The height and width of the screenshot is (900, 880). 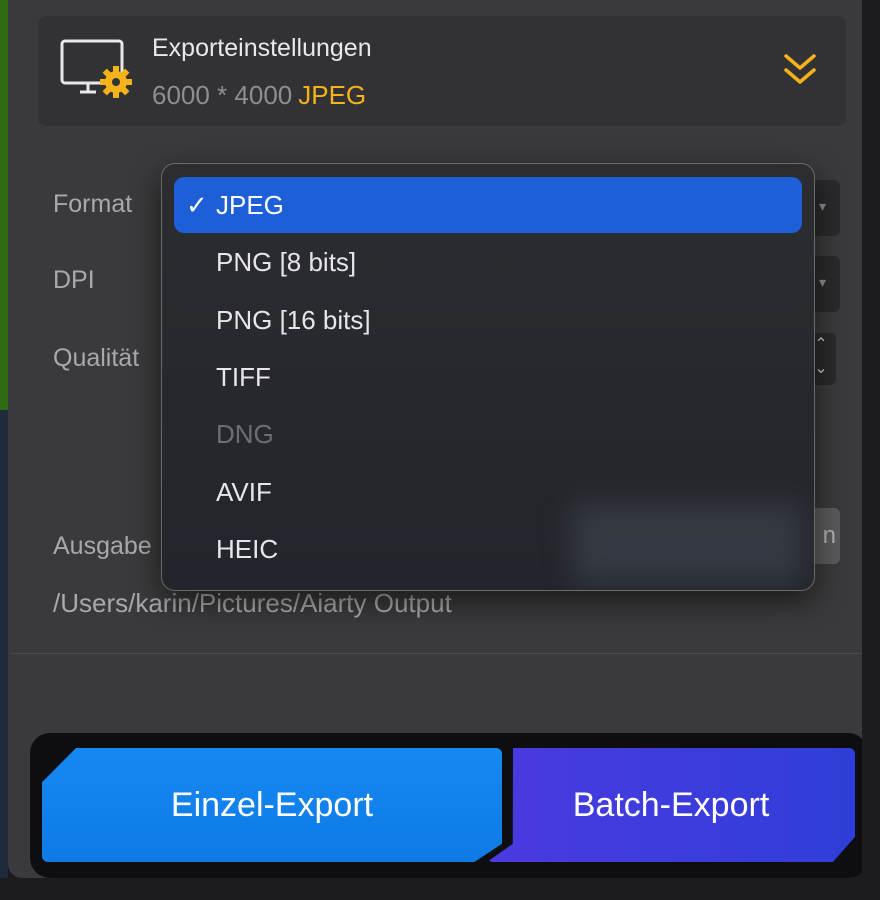 What do you see at coordinates (488, 205) in the screenshot?
I see `format-option-jpeg: ✓ JPEG` at bounding box center [488, 205].